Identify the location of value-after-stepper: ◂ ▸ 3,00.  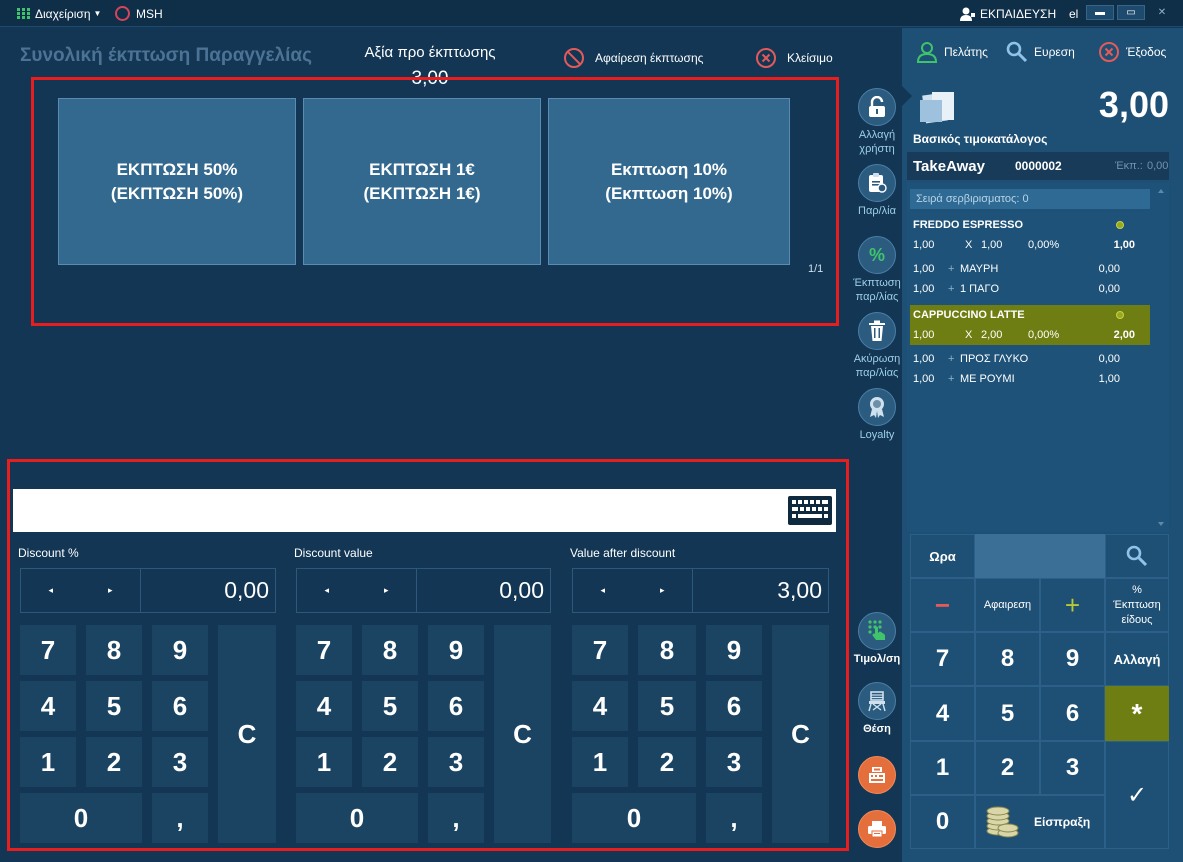
(700, 590).